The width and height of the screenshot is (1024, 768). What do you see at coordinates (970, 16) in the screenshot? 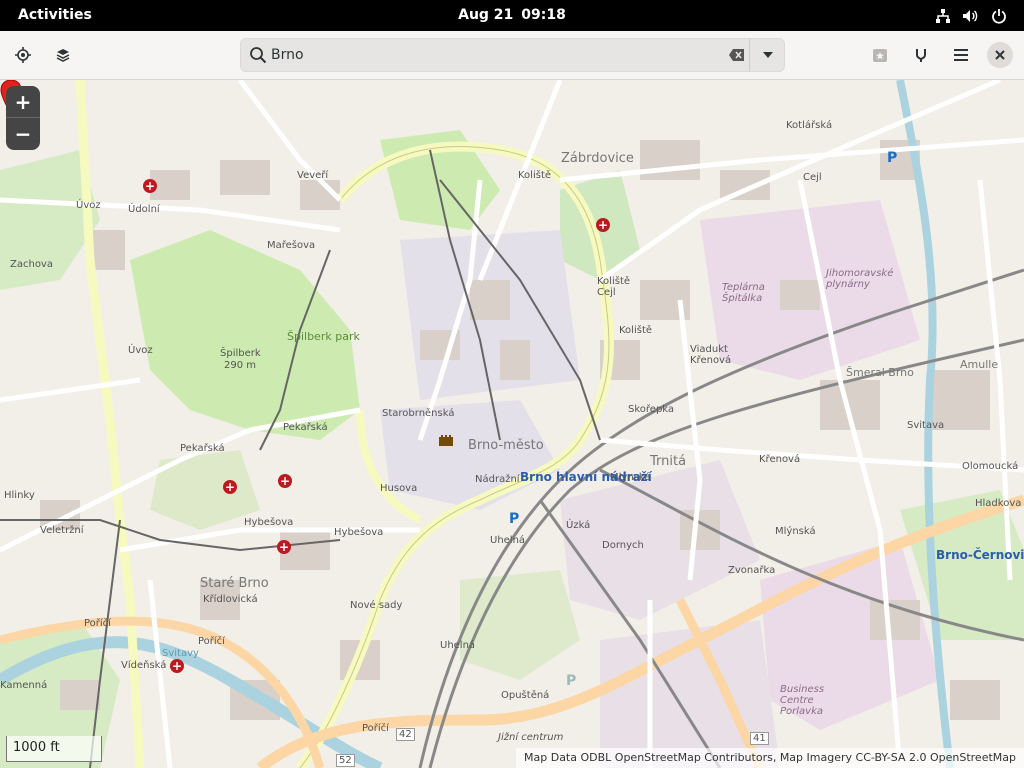
I see `volume-icon` at bounding box center [970, 16].